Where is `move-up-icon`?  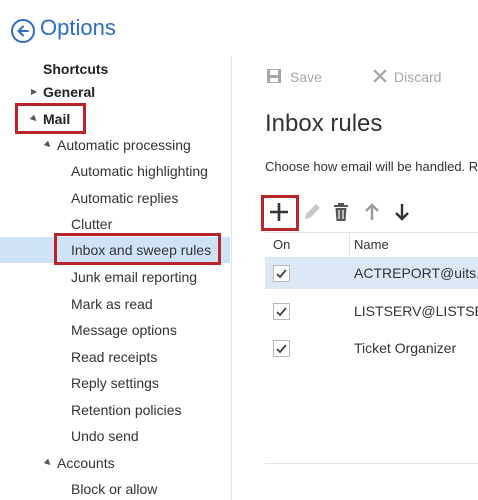 move-up-icon is located at coordinates (372, 212).